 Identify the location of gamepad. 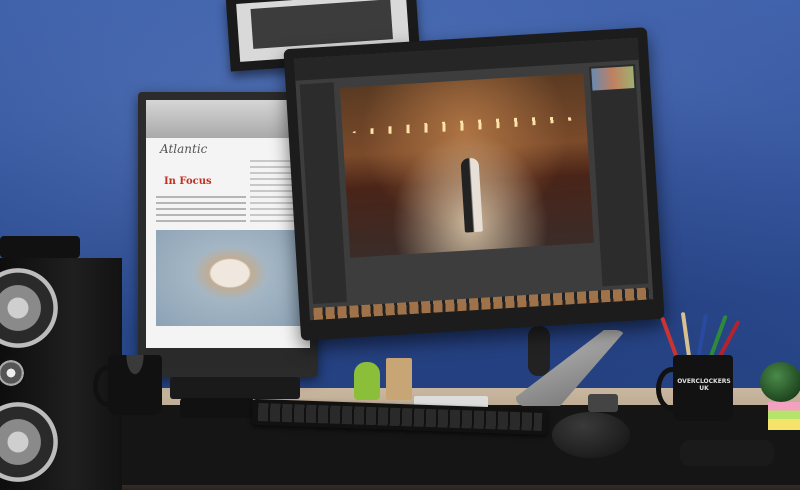
(40, 247).